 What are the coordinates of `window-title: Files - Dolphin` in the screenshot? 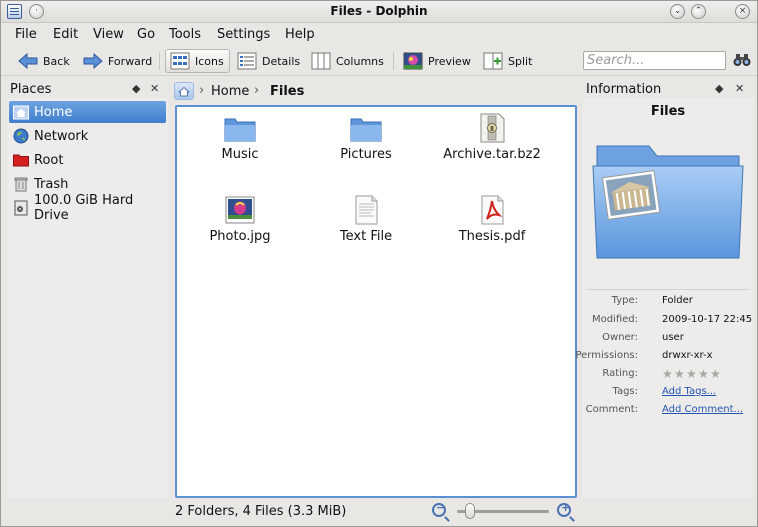 It's located at (379, 11).